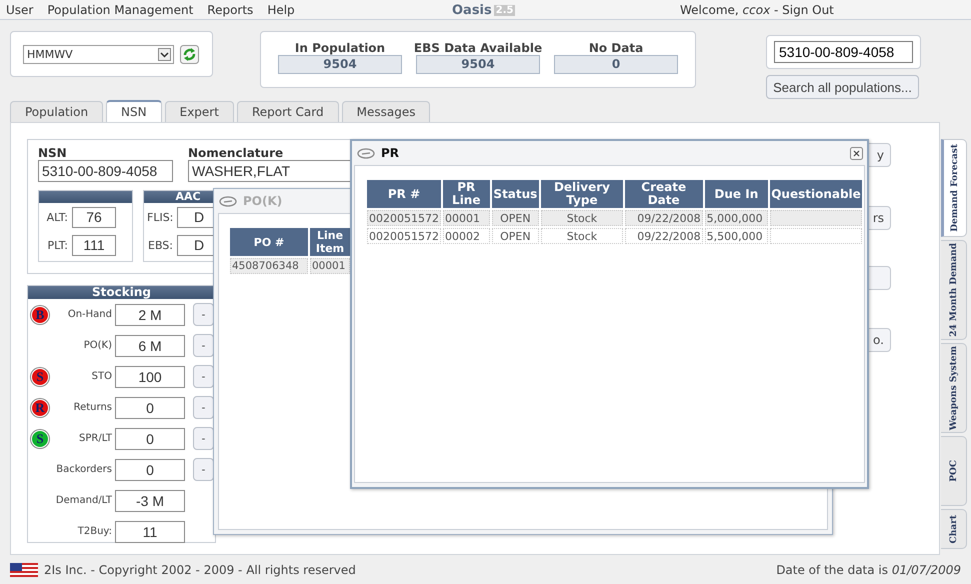 This screenshot has height=584, width=971. I want to click on stocking-header: Stocking, so click(121, 292).